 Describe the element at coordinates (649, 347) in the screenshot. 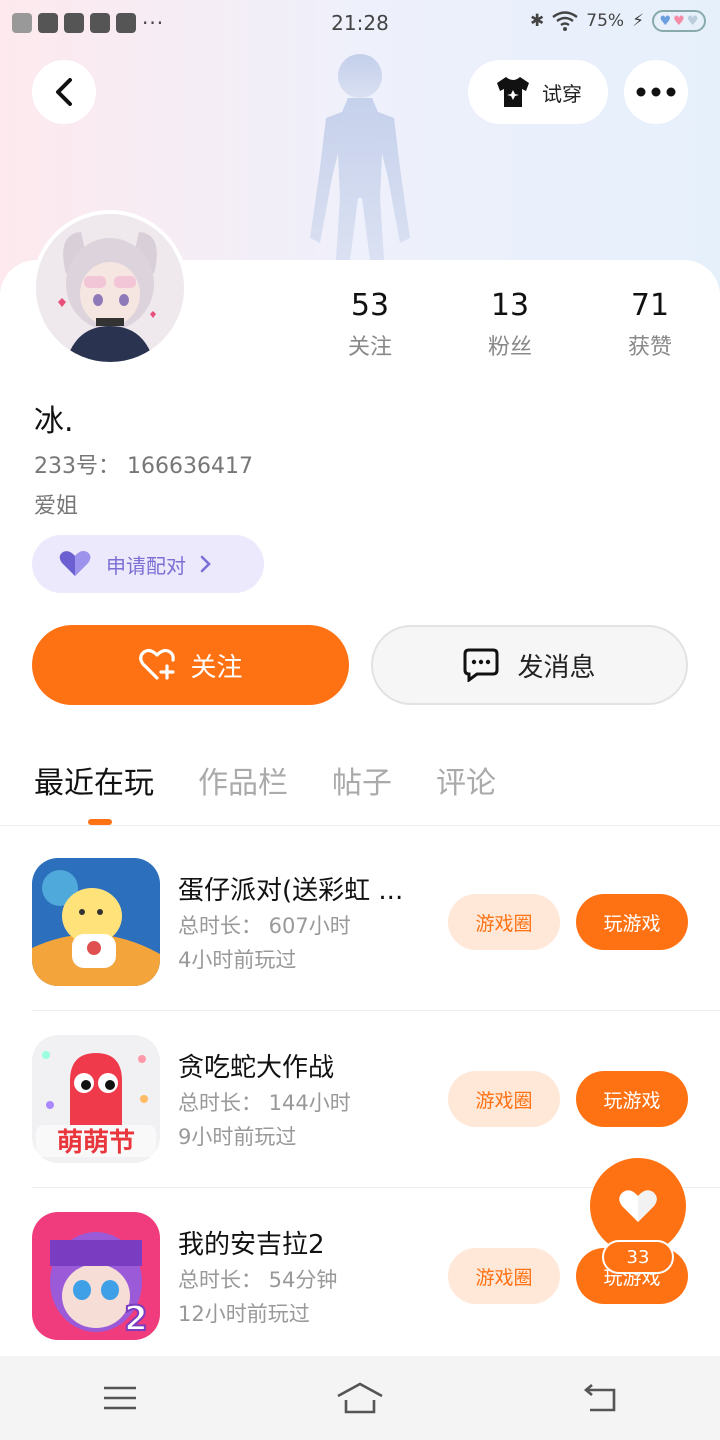

I see `stat-label: 获赞` at that location.